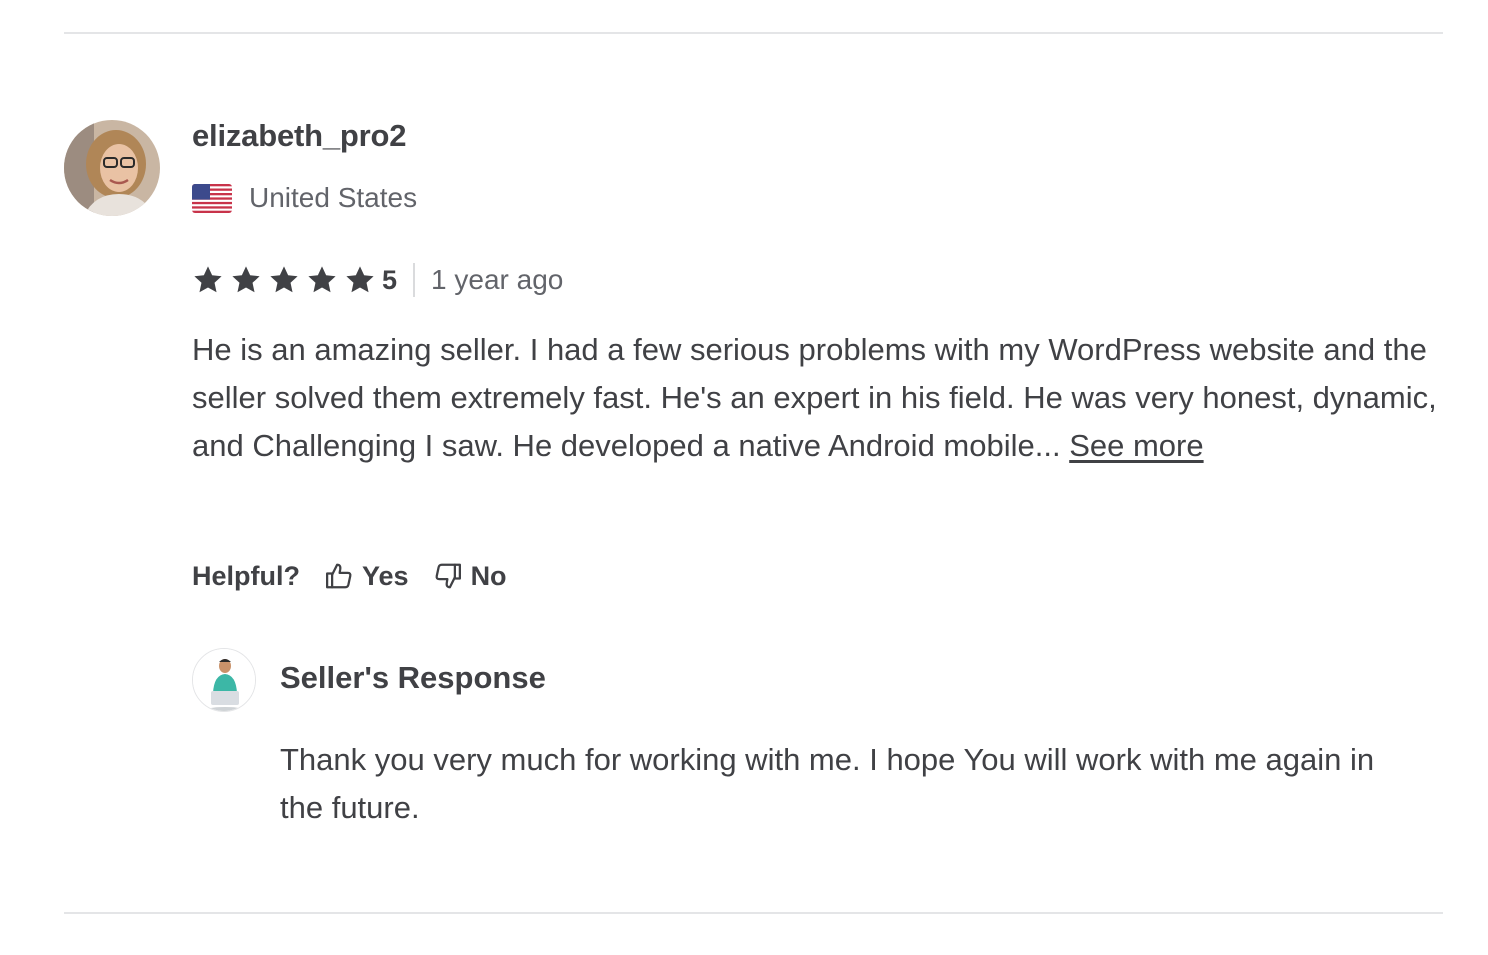 This screenshot has height=955, width=1488. I want to click on helpful-row: Helpful? Yes No, so click(349, 576).